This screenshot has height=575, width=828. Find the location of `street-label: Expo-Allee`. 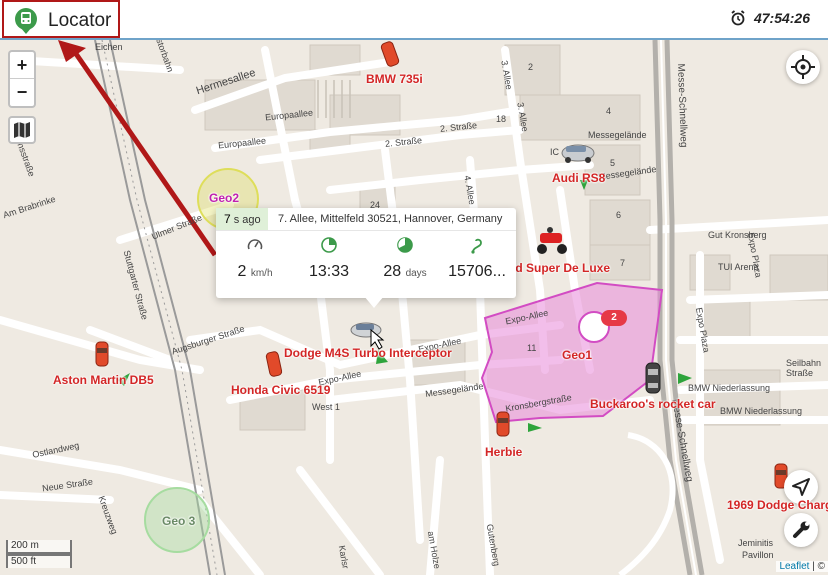

street-label: Expo-Allee is located at coordinates (527, 317).